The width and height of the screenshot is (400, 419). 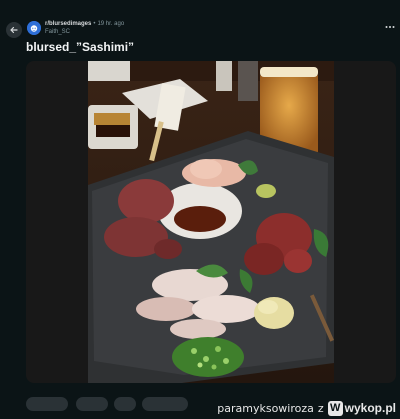 What do you see at coordinates (111, 24) in the screenshot?
I see `post-time: 19 hr. ago` at bounding box center [111, 24].